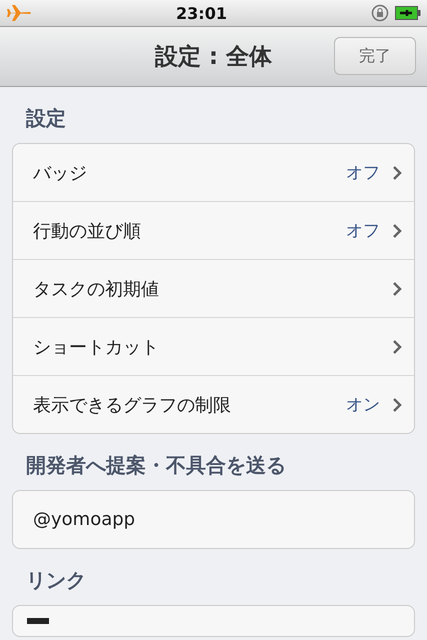 This screenshot has height=640, width=427. I want to click on settings-row: ショートカット, so click(213, 346).